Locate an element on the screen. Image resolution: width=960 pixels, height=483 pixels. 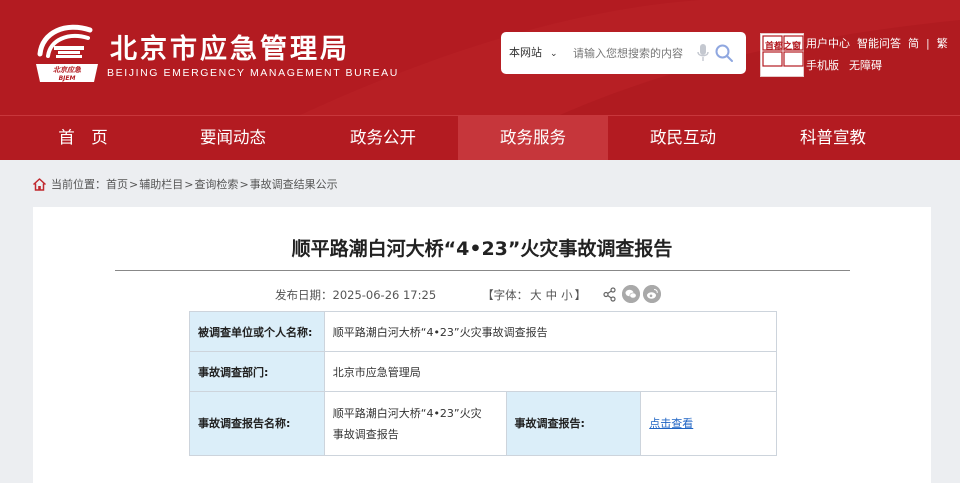
search-box: 本网站 ⌄ is located at coordinates (623, 53).